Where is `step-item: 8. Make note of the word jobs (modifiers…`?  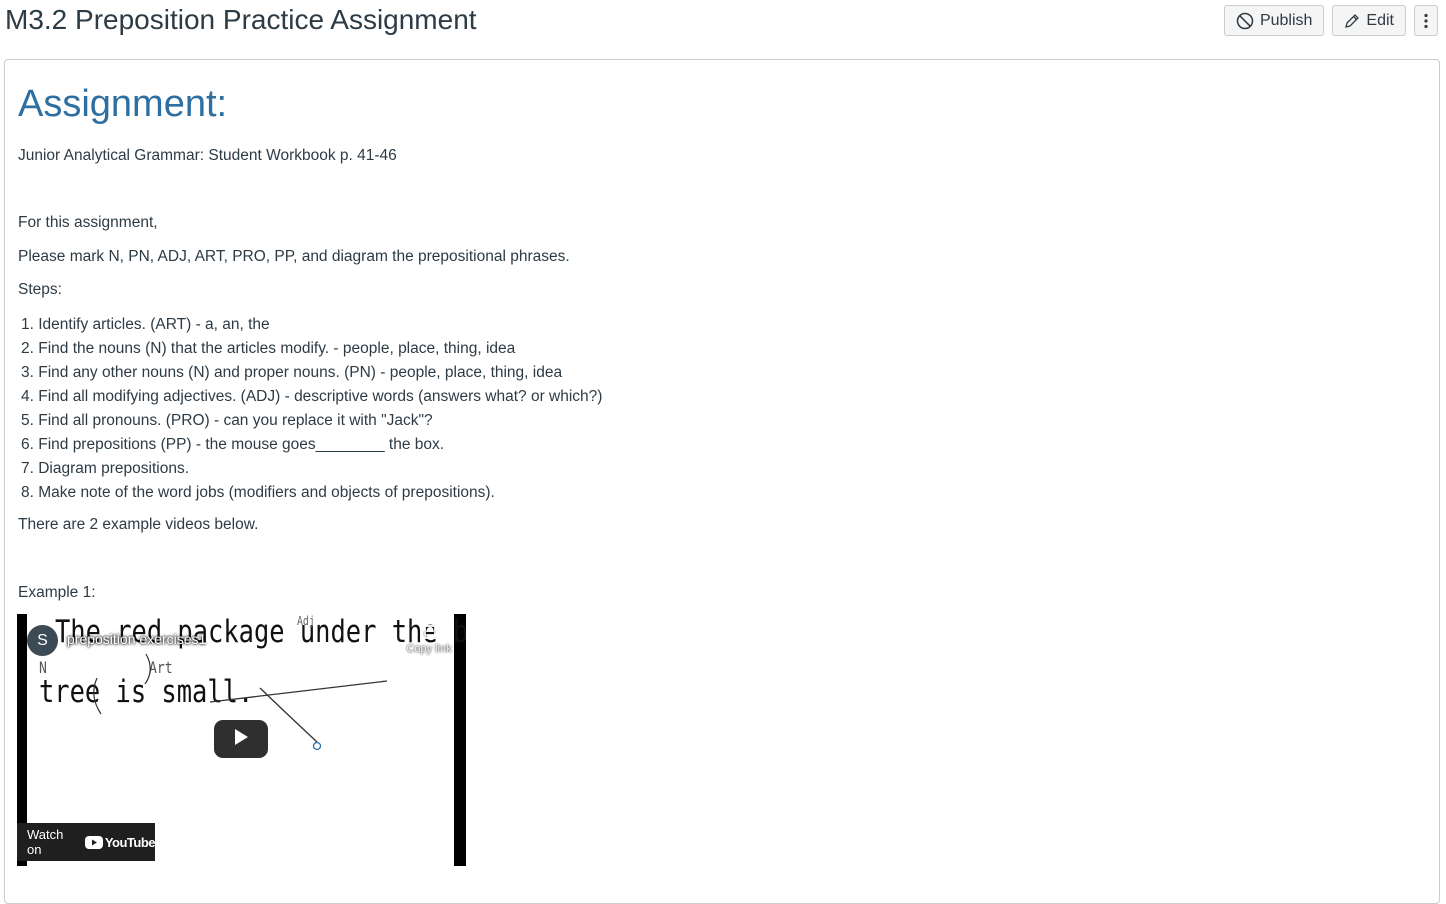
step-item: 8. Make note of the word jobs (modifiers… is located at coordinates (258, 492).